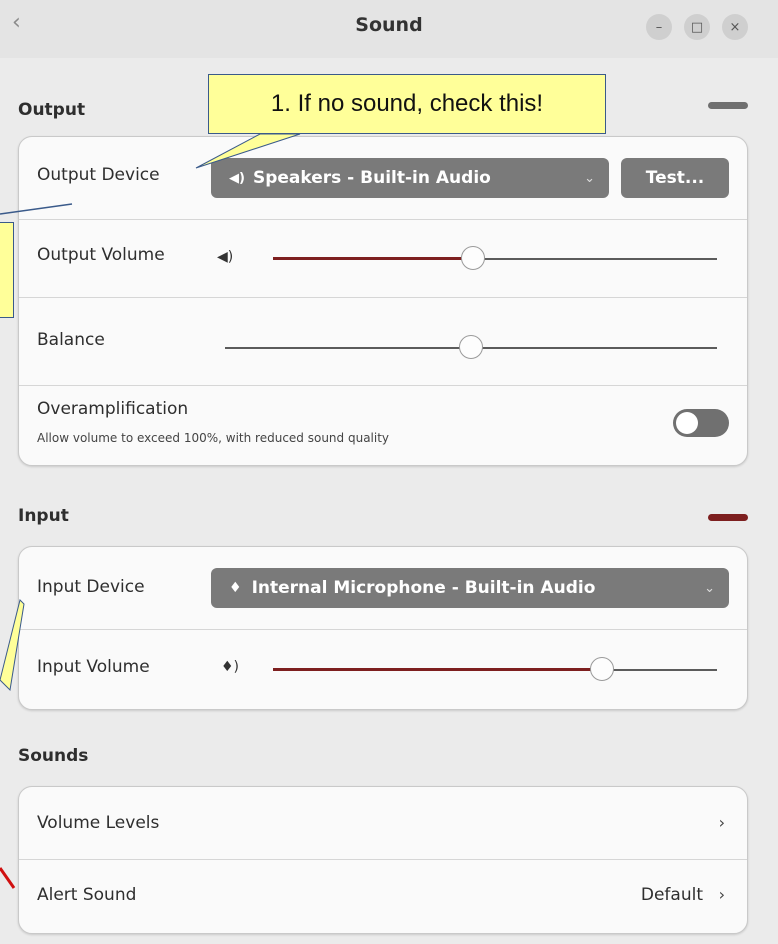 This screenshot has height=944, width=778. I want to click on balance-slider, so click(471, 348).